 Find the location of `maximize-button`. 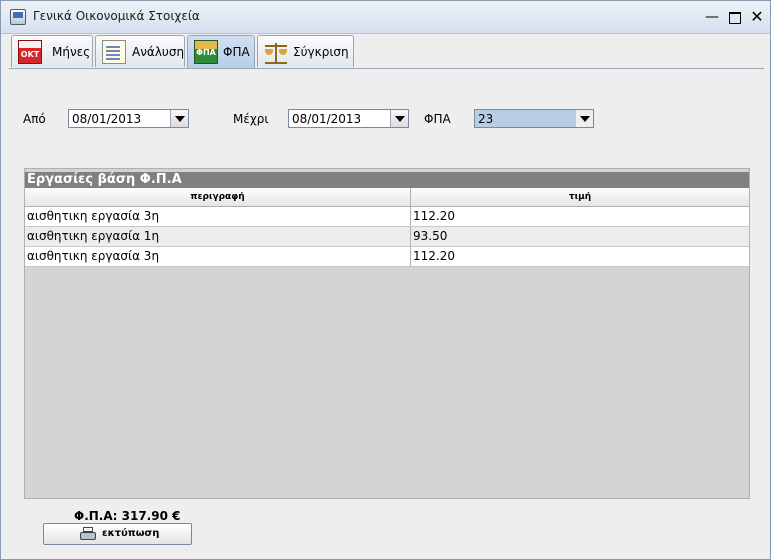

maximize-button is located at coordinates (735, 17).